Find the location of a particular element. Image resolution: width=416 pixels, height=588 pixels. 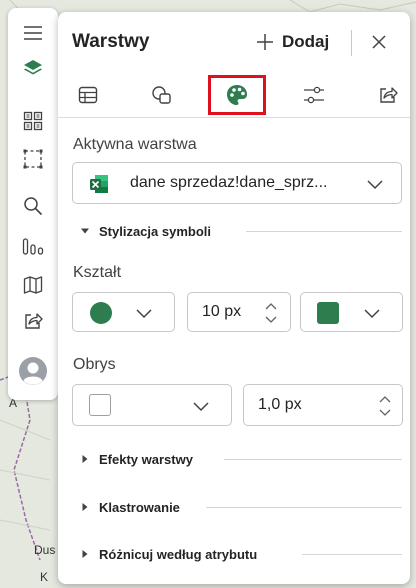

account-button is located at coordinates (33, 371).